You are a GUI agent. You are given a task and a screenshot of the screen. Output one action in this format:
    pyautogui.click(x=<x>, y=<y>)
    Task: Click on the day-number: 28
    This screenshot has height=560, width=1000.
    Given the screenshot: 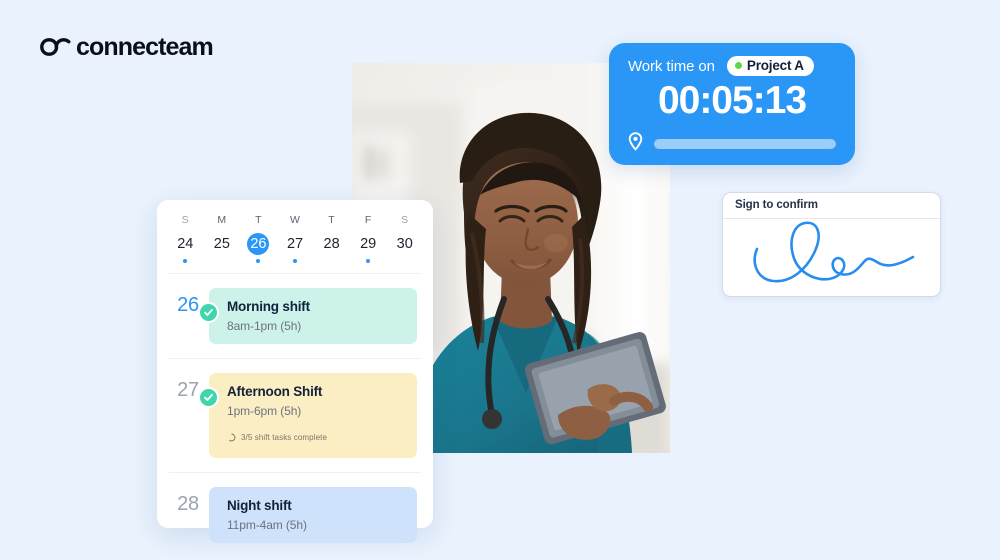 What is the action you would take?
    pyautogui.click(x=331, y=244)
    